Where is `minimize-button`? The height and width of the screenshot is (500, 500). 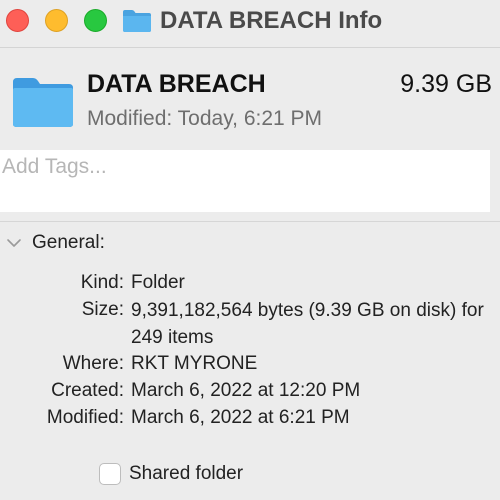
minimize-button is located at coordinates (56, 20).